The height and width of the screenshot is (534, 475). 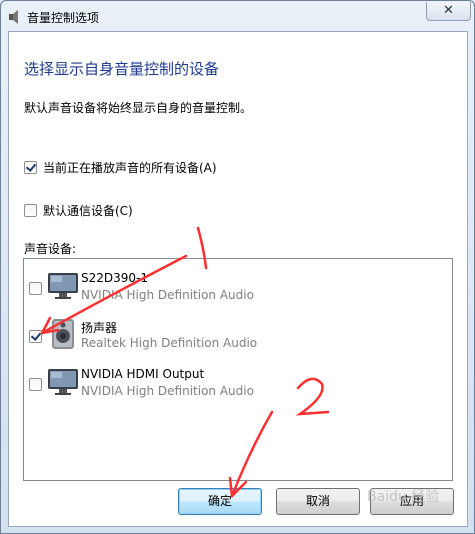 What do you see at coordinates (237, 16) in the screenshot?
I see `title-bar: 音量控制选项 ✕` at bounding box center [237, 16].